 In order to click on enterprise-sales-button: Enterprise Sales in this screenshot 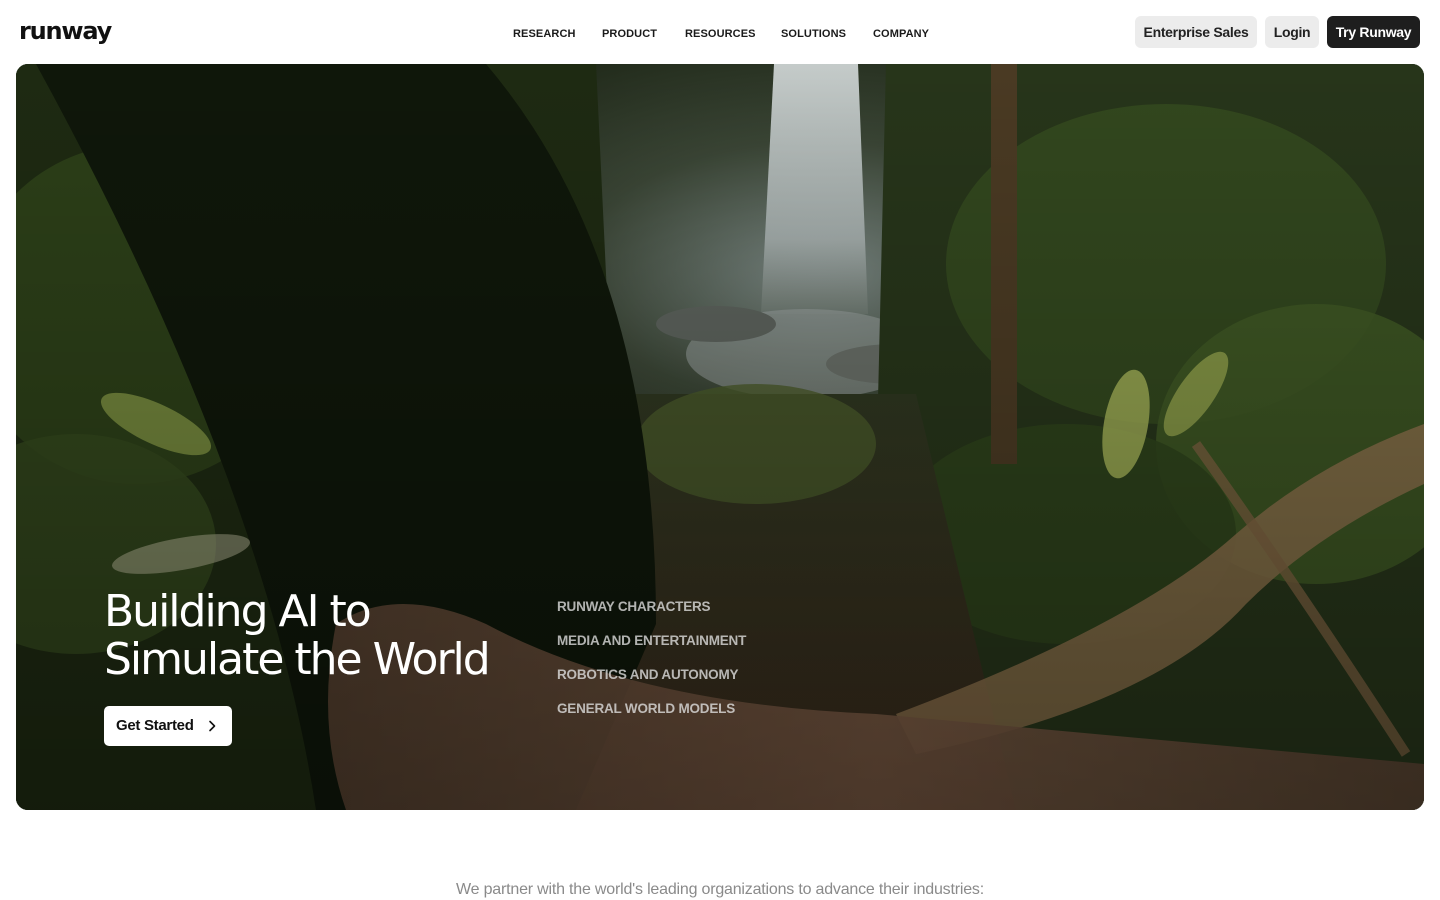, I will do `click(1196, 32)`.